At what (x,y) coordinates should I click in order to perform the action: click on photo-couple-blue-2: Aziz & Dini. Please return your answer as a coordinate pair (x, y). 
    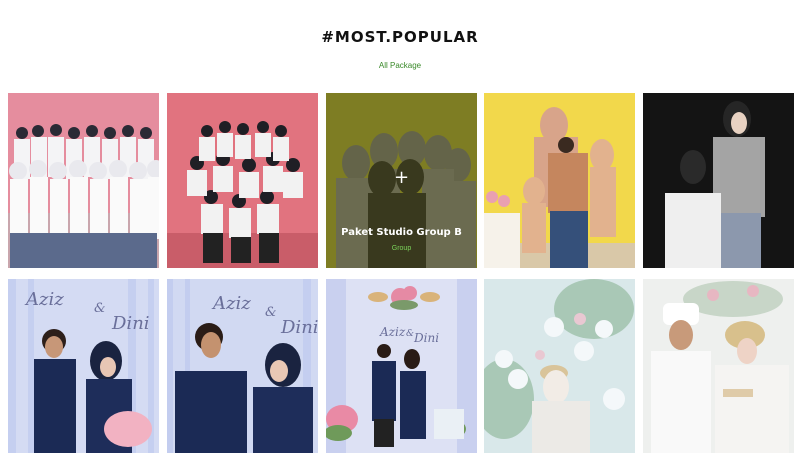
    Looking at the image, I should click on (242, 366).